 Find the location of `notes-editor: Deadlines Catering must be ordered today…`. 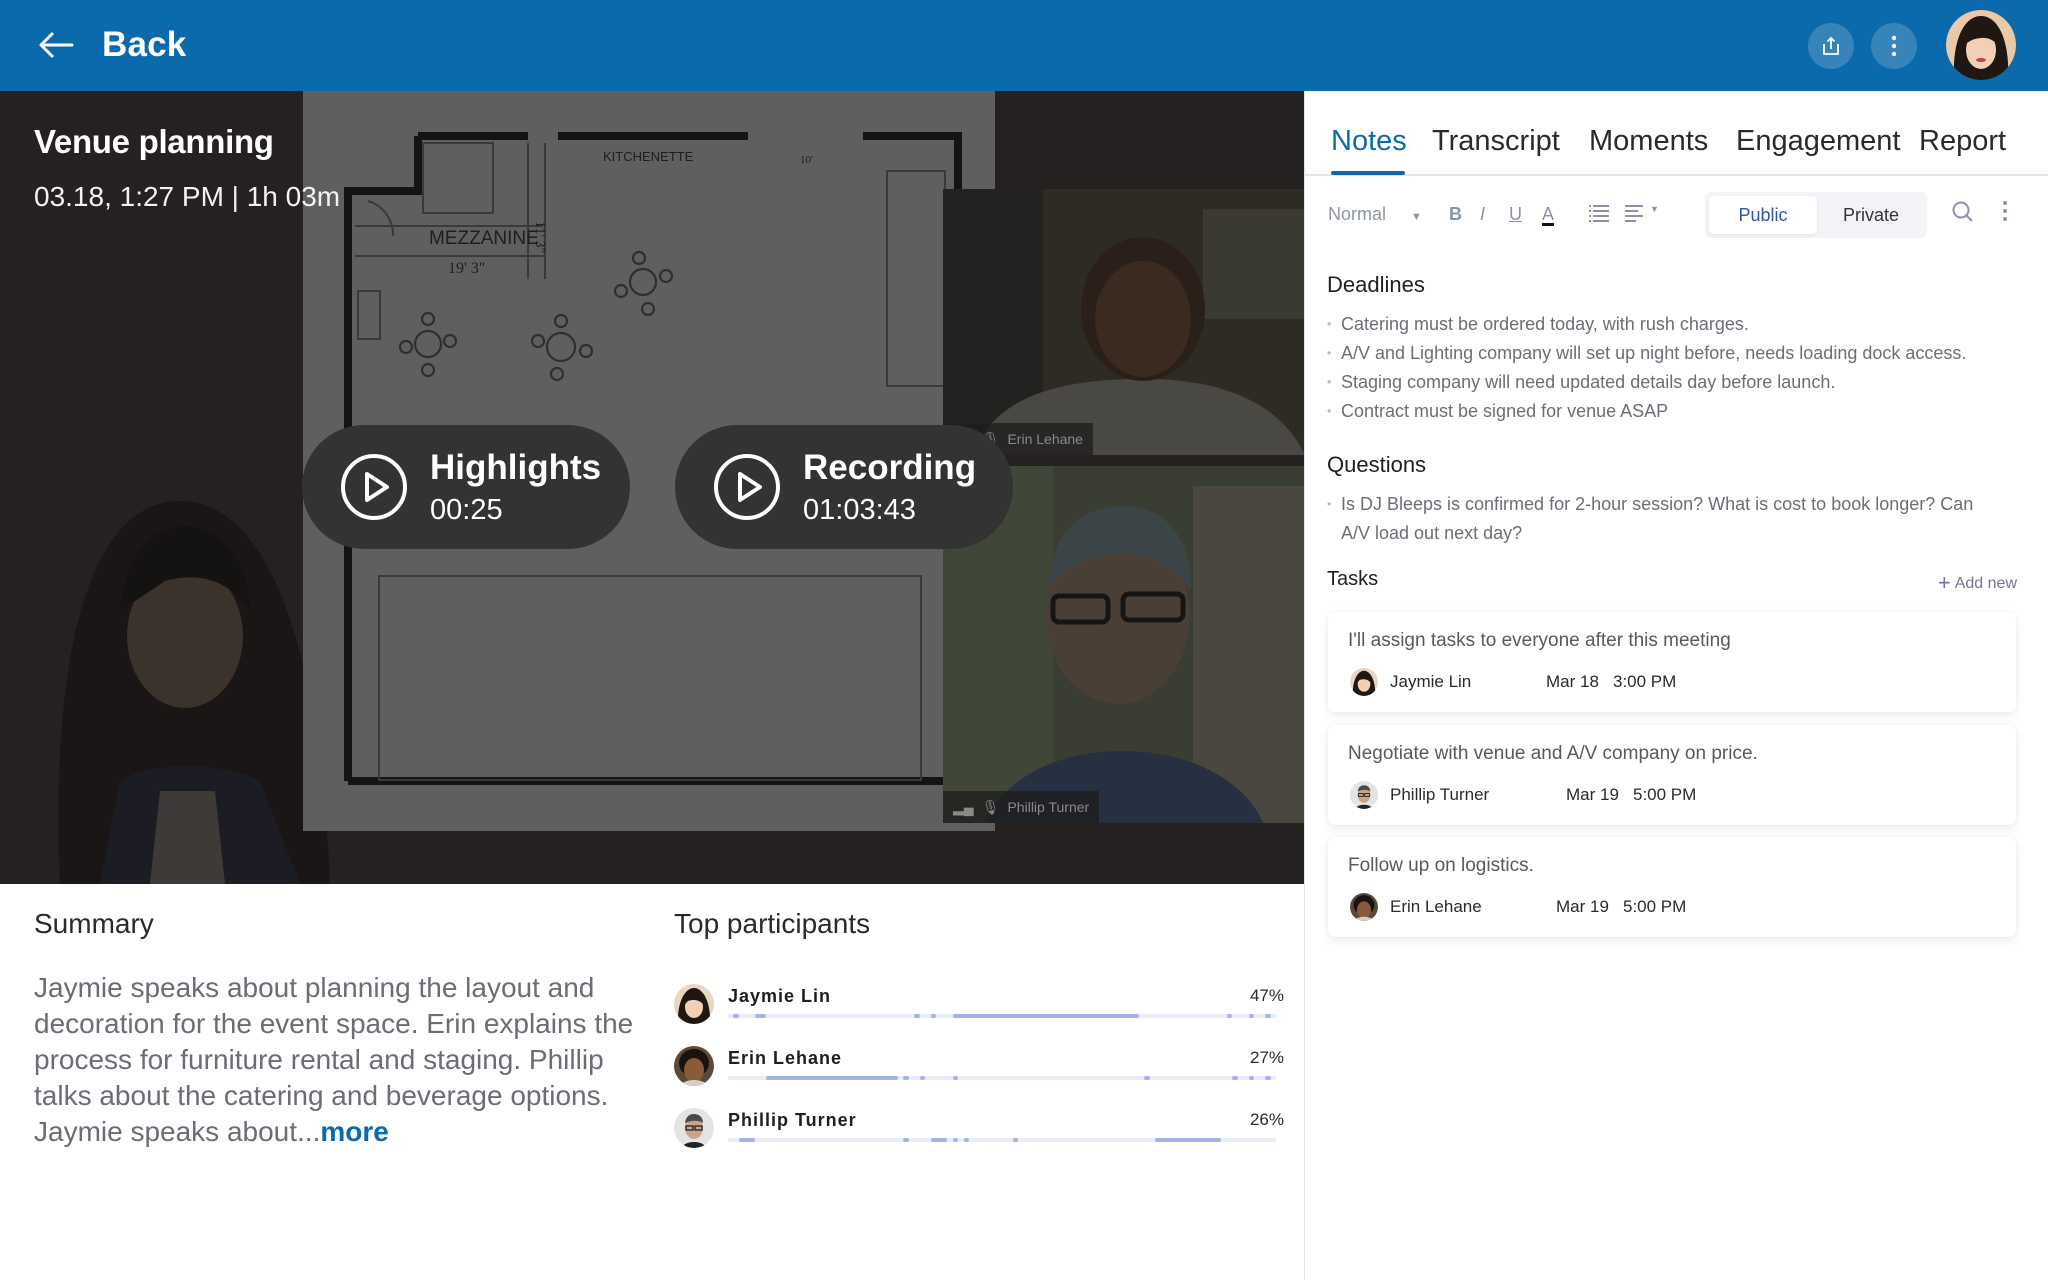

notes-editor: Deadlines Catering must be ordered today… is located at coordinates (1677, 410).